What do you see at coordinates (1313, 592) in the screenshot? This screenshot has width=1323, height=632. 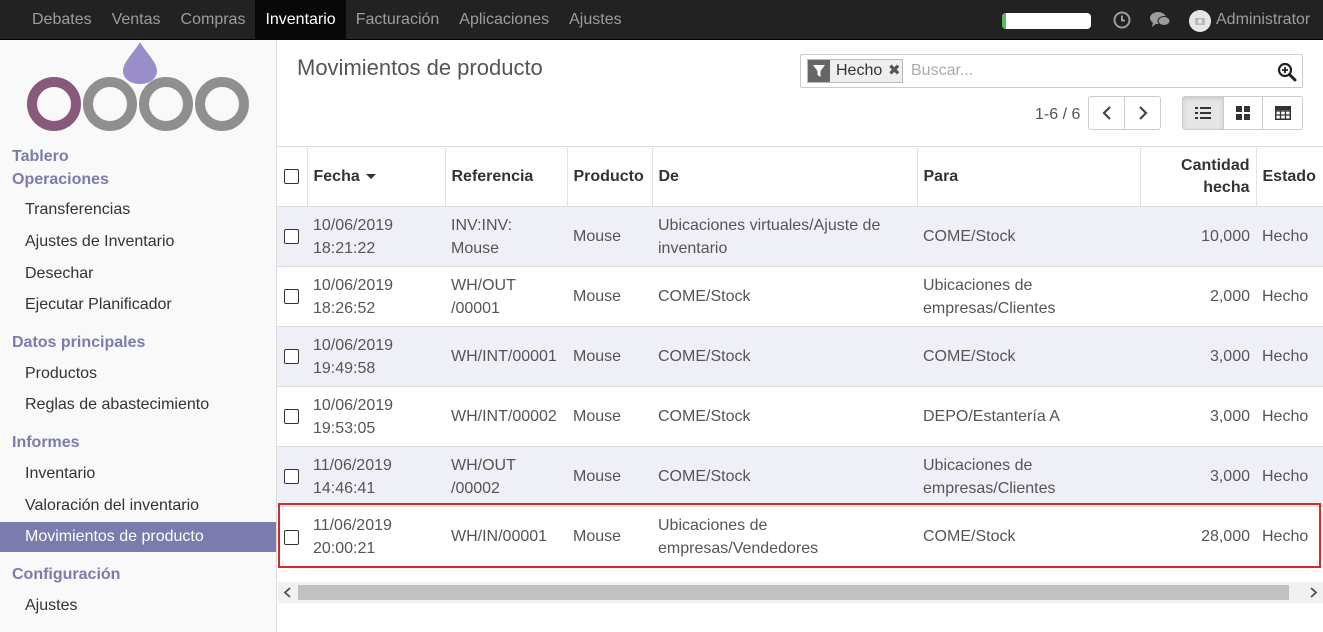 I see `scroll-right-icon` at bounding box center [1313, 592].